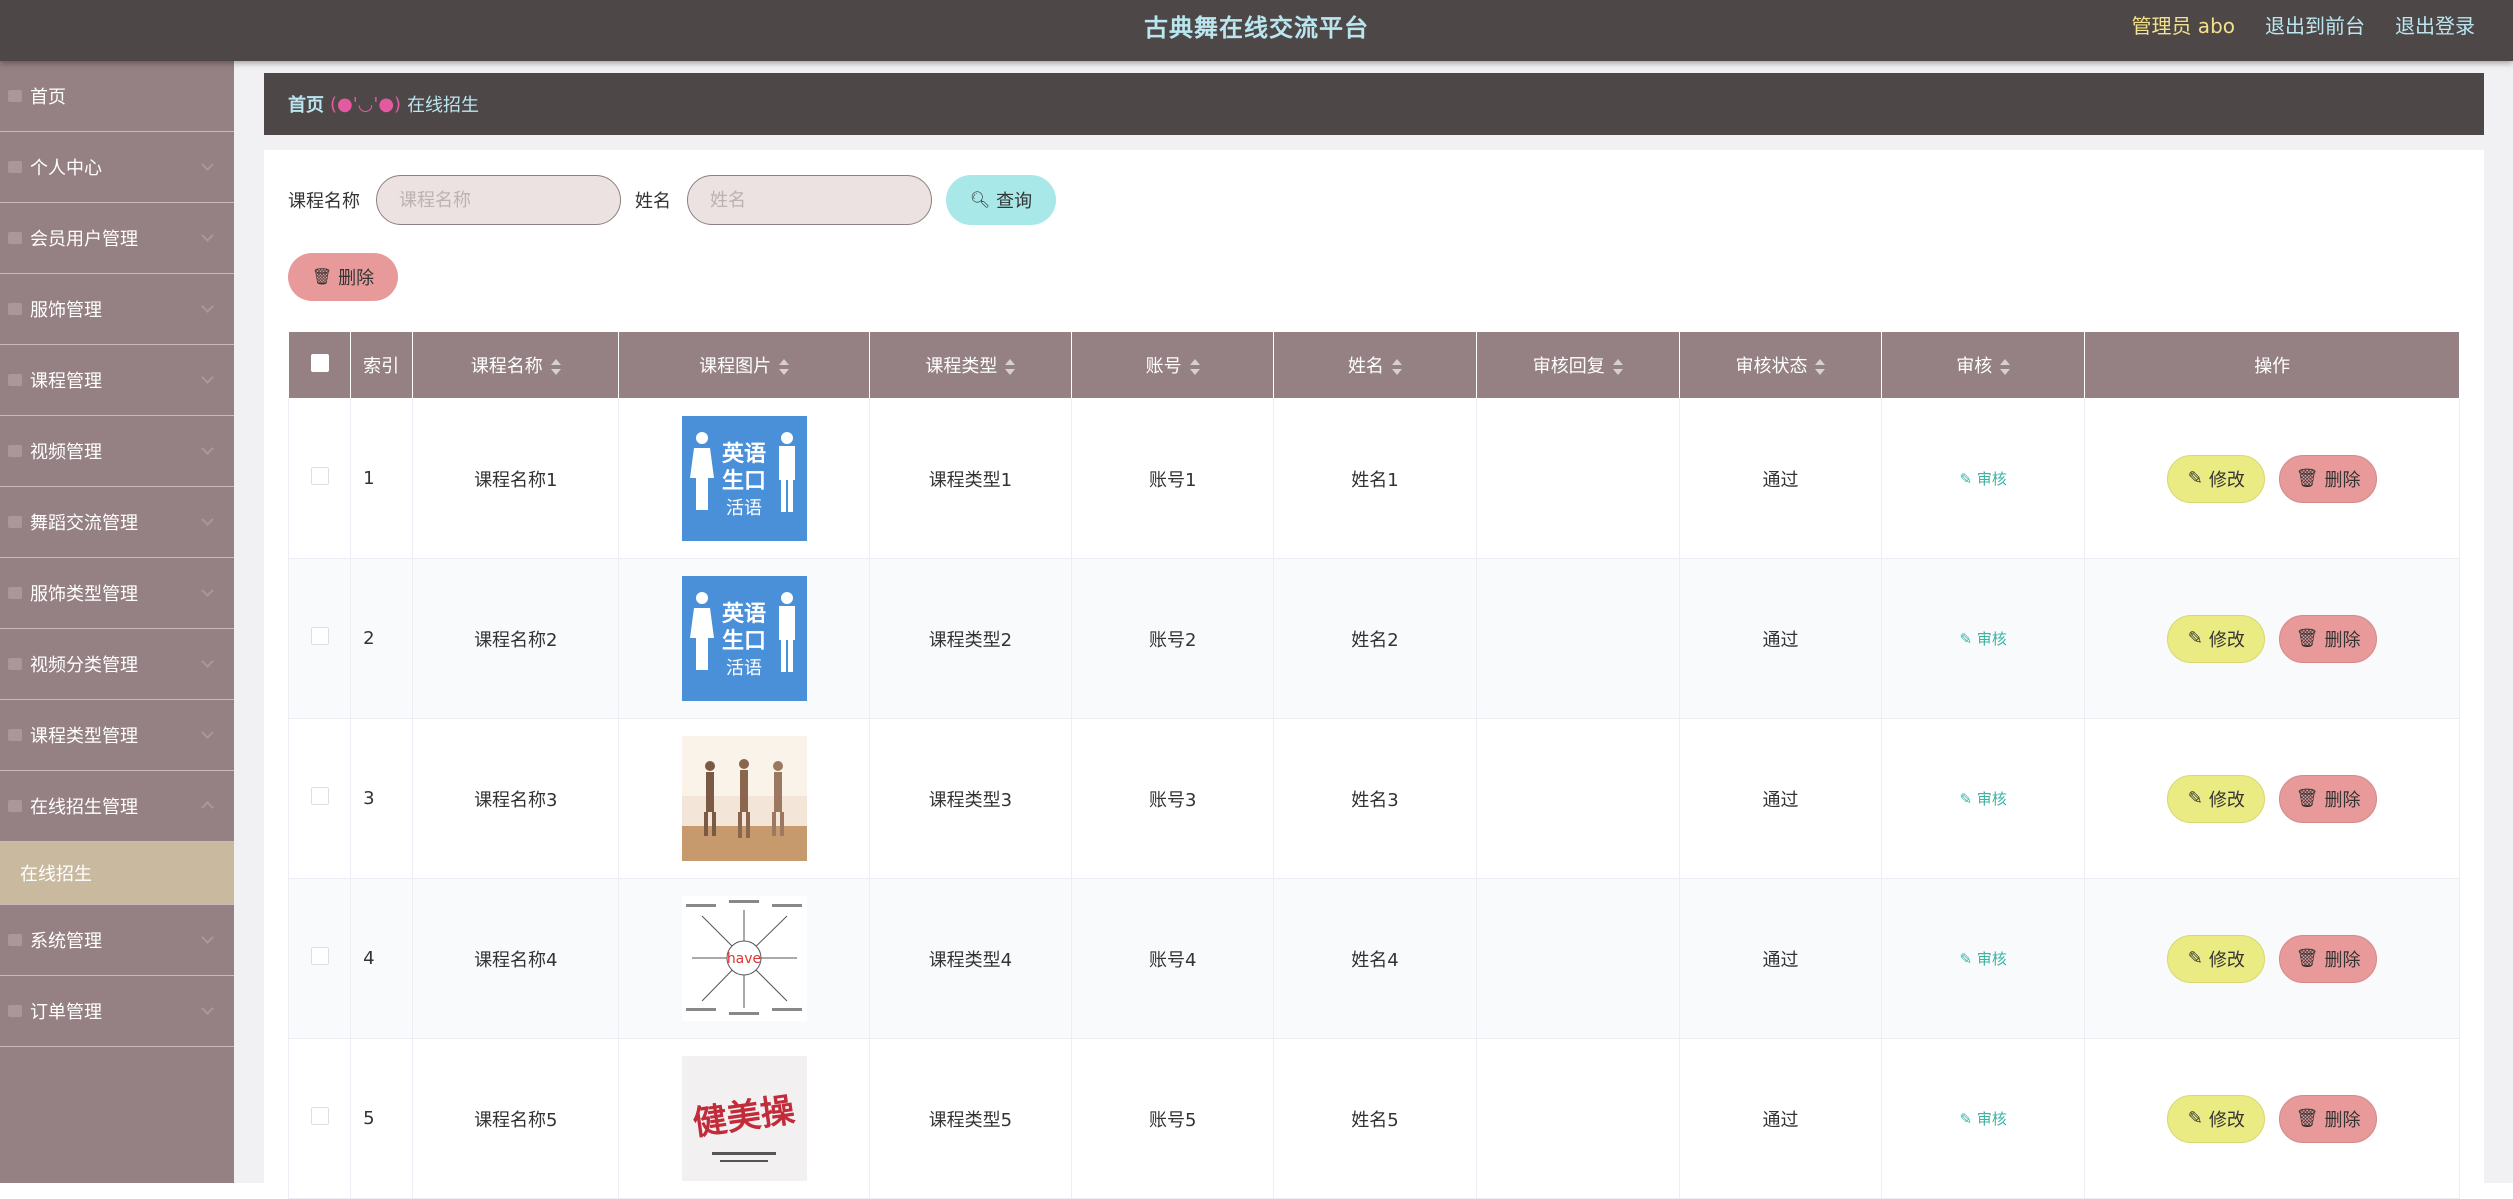 The image size is (2513, 1199). I want to click on sidebar-item-costume: 服饰管理, so click(117, 309).